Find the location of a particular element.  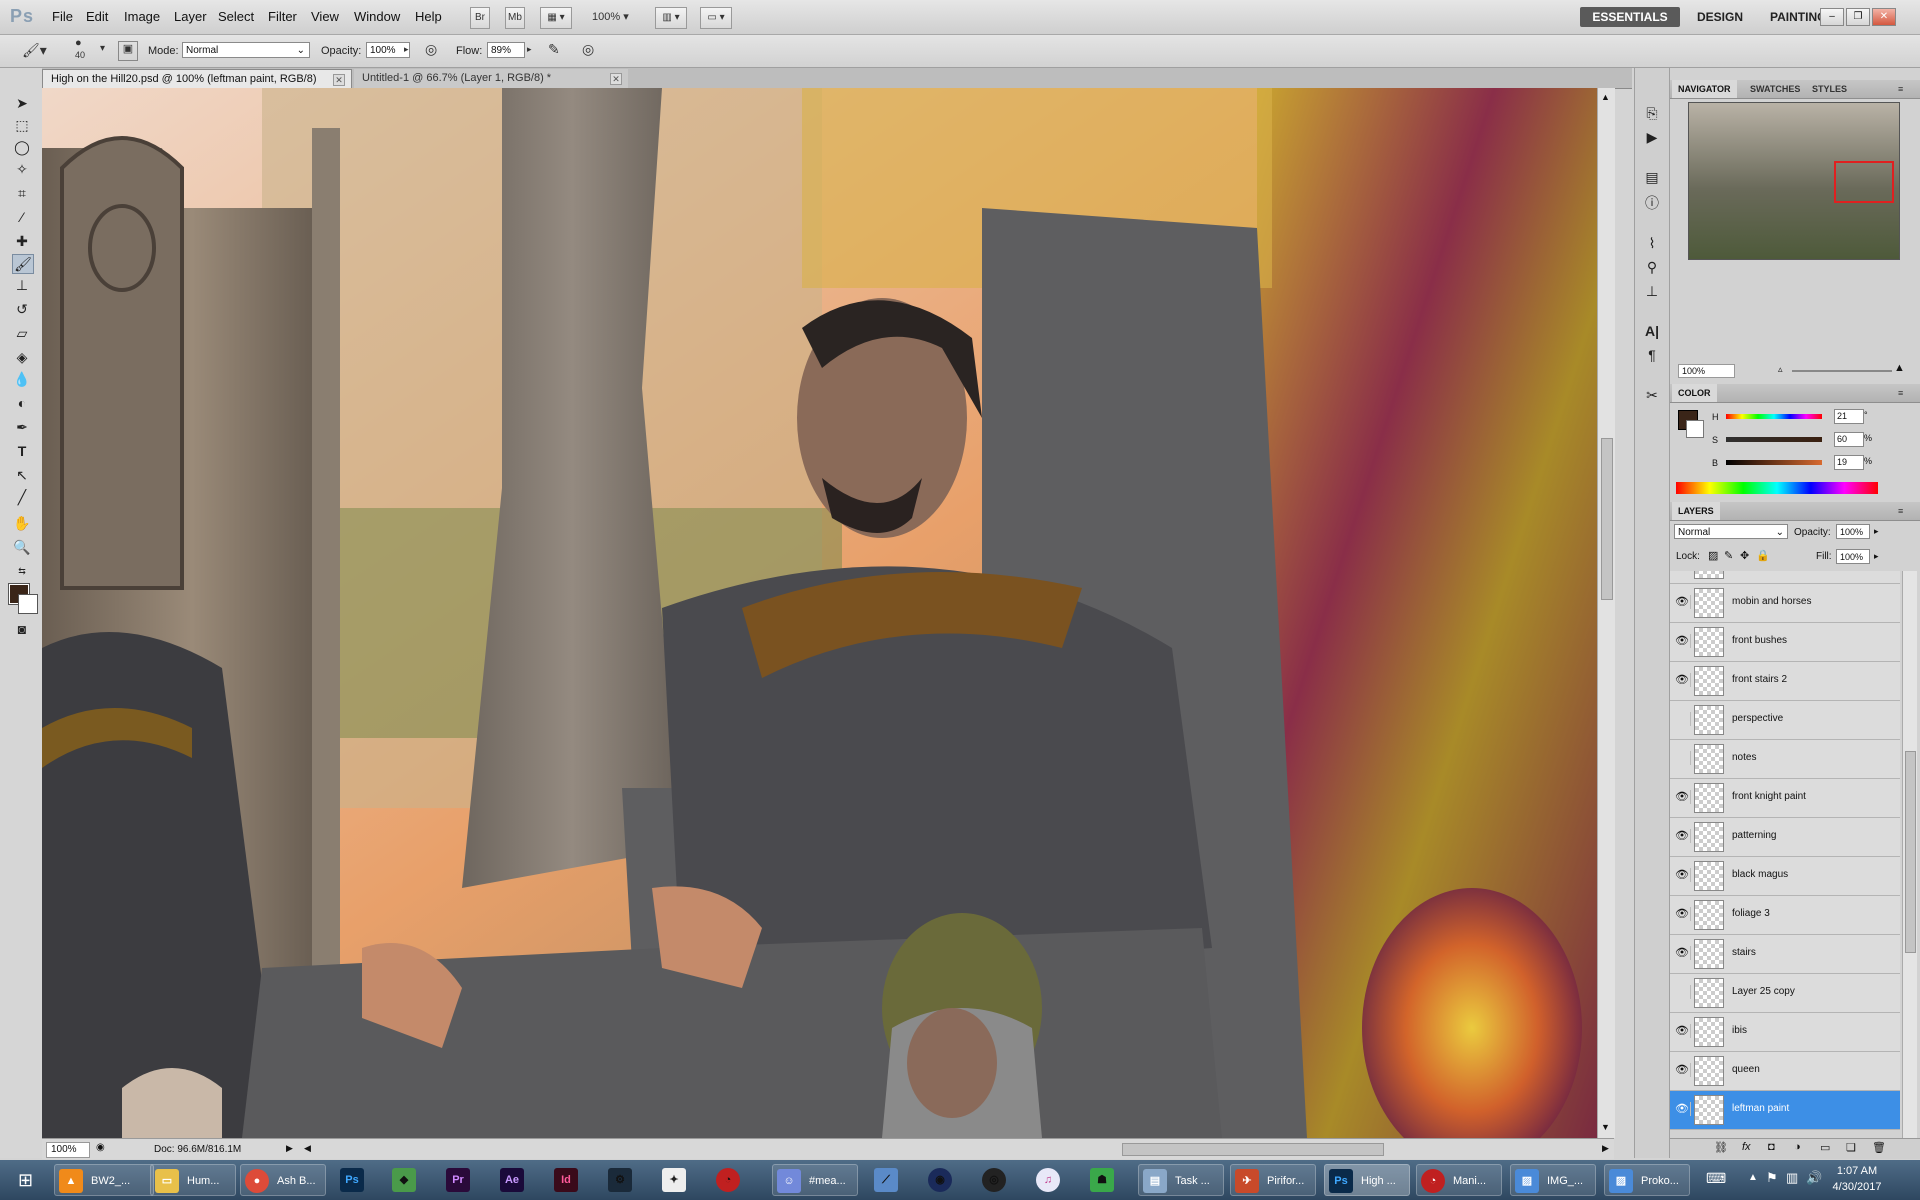

zoom-in-icon: ▲ is located at coordinates (1899, 368).